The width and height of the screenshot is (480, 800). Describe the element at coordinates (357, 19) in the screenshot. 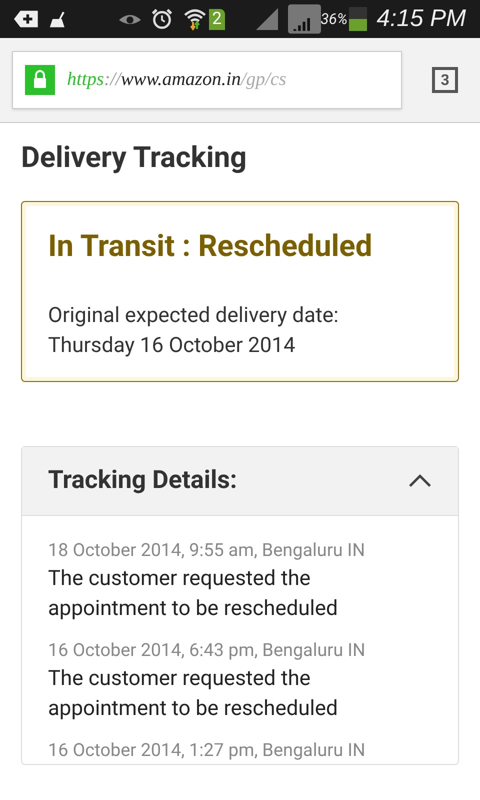

I see `battery-icon` at that location.